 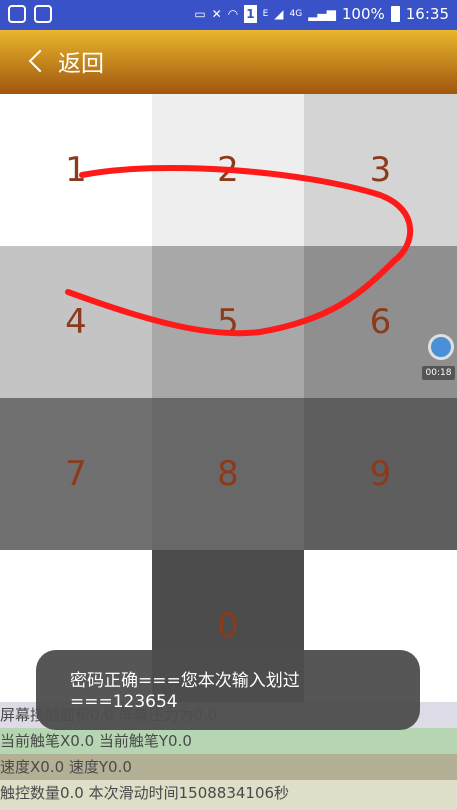 I want to click on info-text: 当前触笔X0.0 当前触笔Y0.0, so click(x=96, y=741).